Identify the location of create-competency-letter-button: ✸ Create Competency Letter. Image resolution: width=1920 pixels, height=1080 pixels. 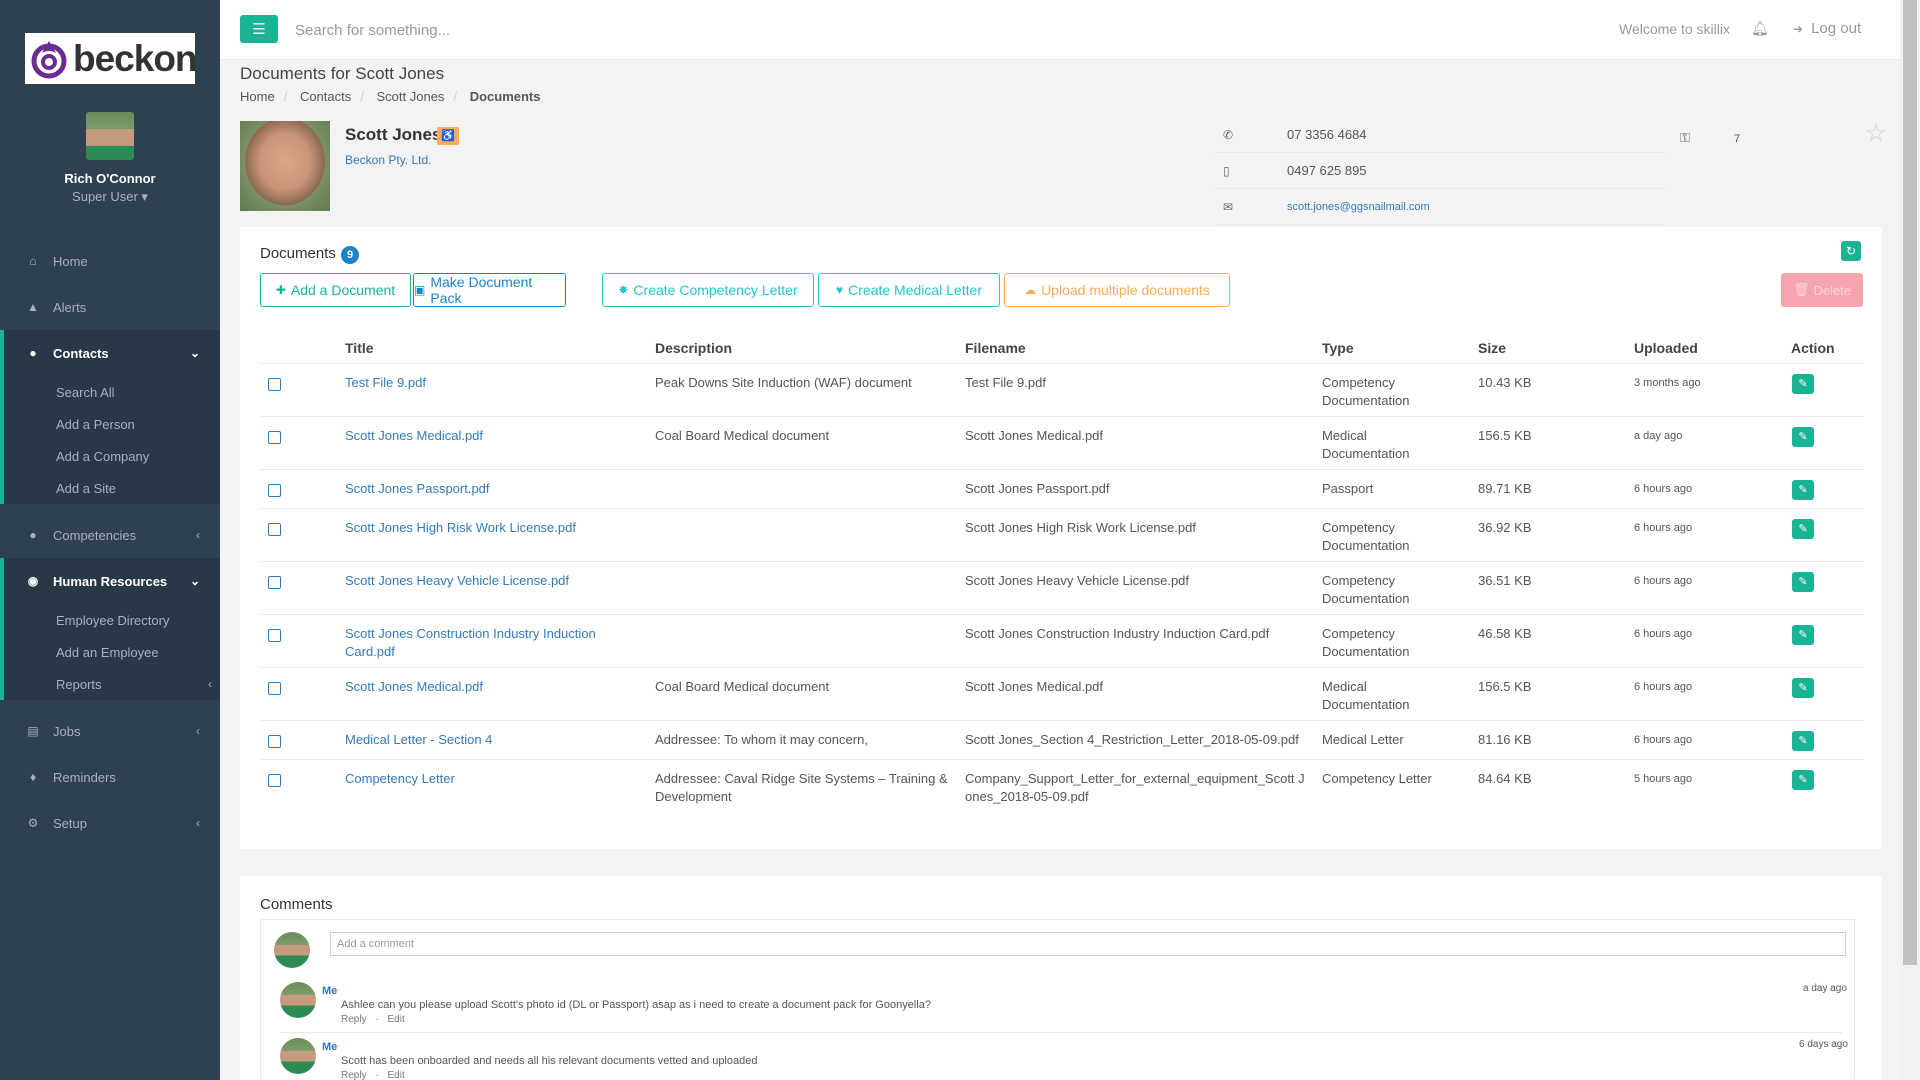
(708, 290).